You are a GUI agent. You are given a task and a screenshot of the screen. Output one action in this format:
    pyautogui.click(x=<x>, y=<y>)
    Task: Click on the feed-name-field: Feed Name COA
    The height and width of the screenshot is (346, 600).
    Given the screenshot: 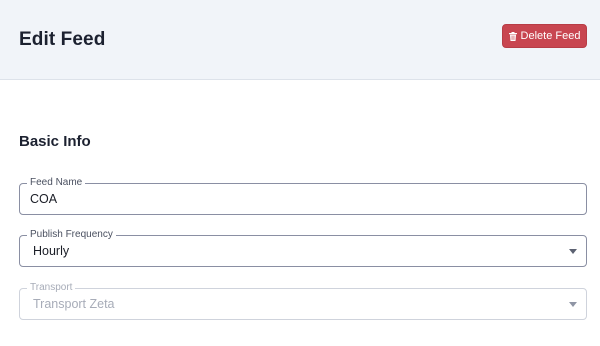 What is the action you would take?
    pyautogui.click(x=303, y=196)
    